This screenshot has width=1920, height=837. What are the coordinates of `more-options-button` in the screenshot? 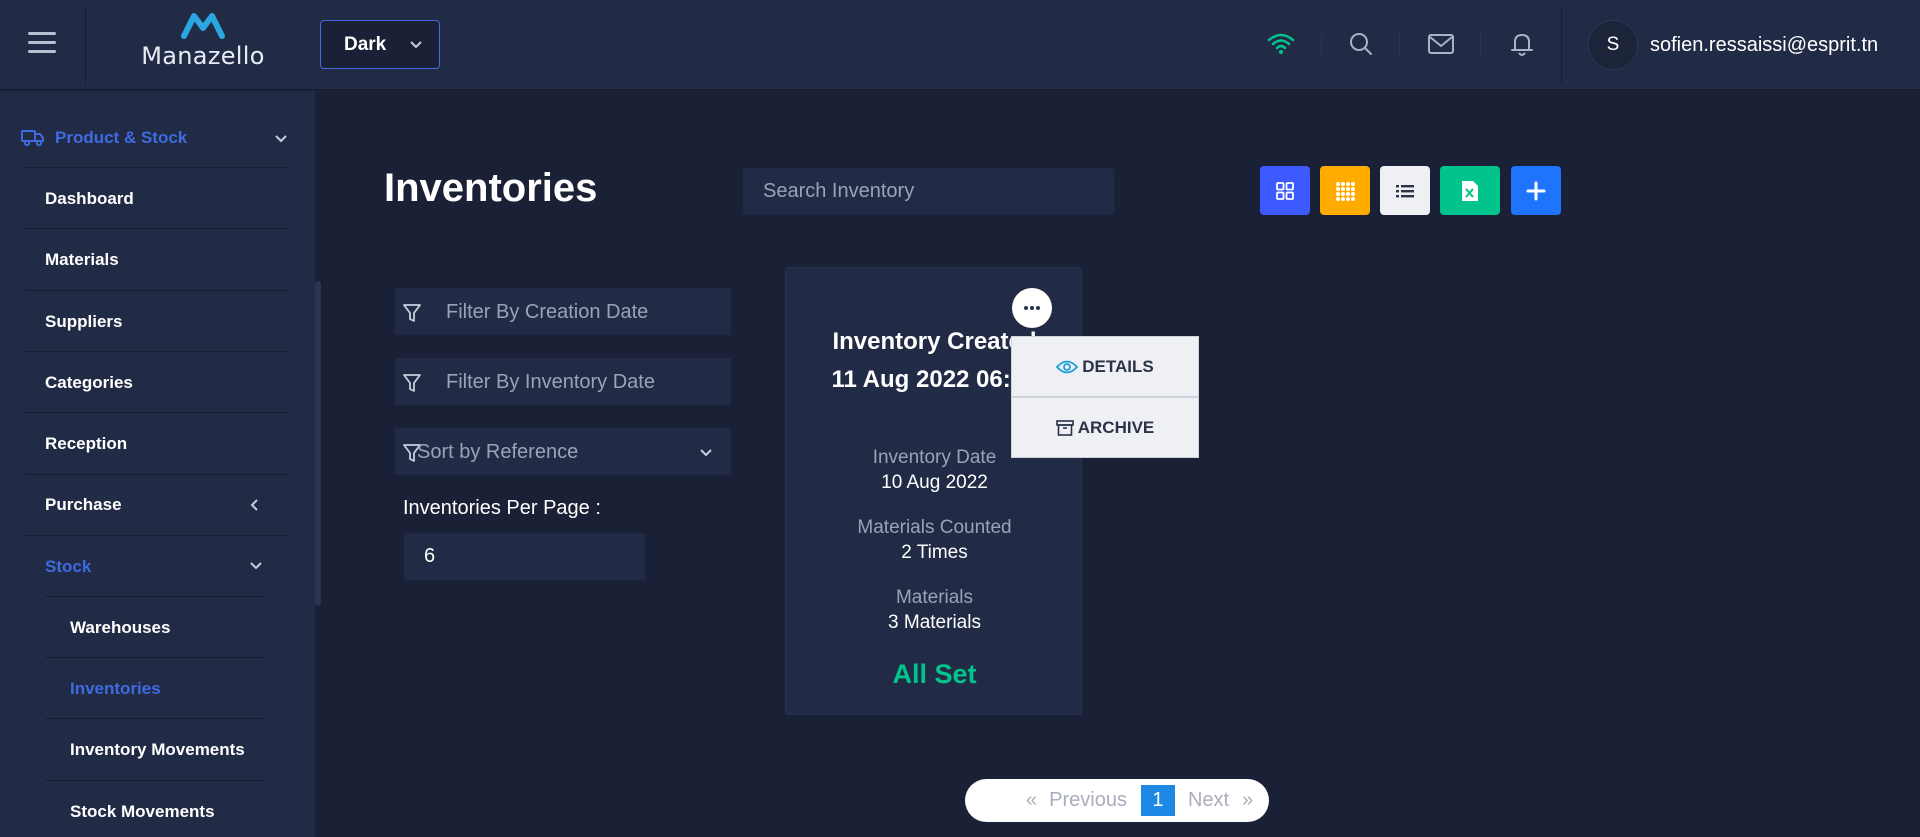 It's located at (1032, 308).